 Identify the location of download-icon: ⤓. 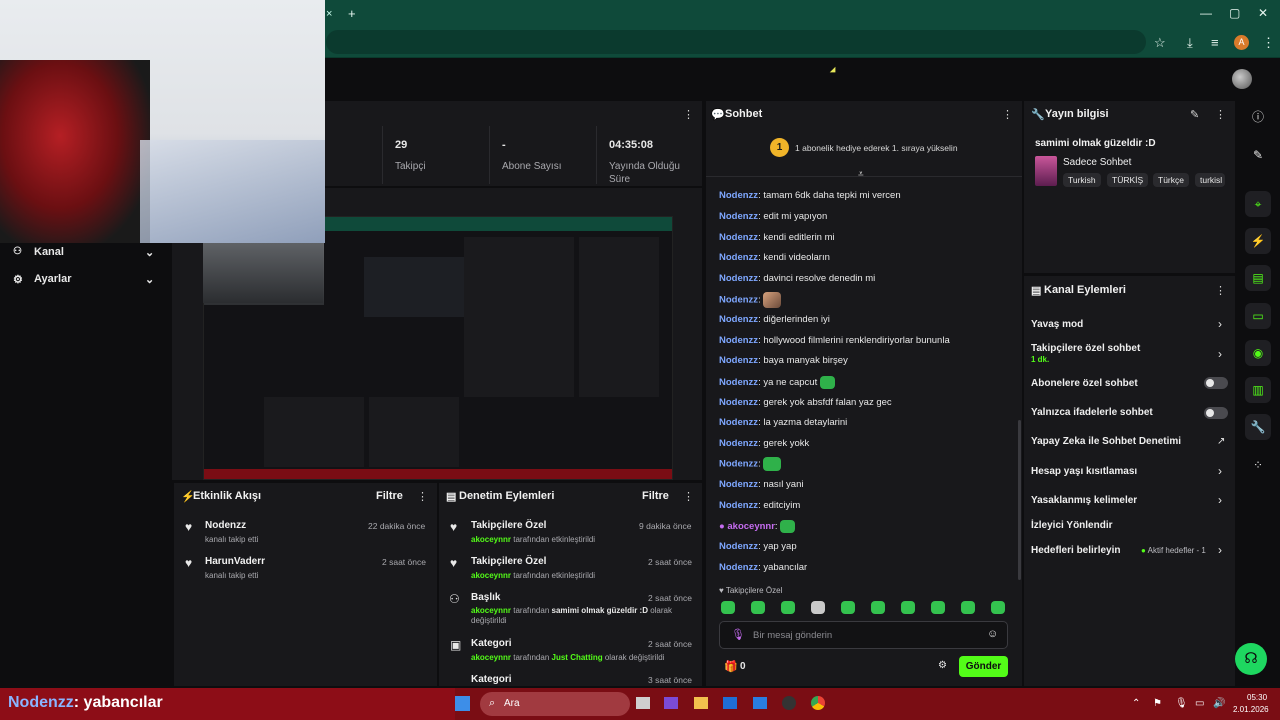
(1190, 43).